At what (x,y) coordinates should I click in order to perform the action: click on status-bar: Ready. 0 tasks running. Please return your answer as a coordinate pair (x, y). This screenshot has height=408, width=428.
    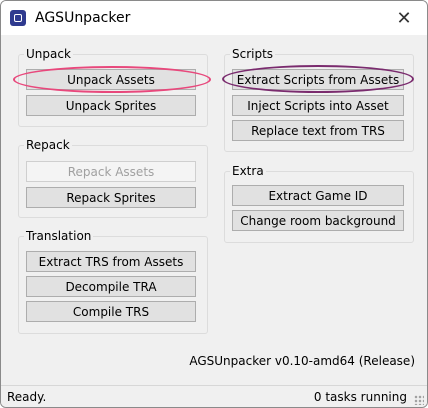
    Looking at the image, I should click on (214, 396).